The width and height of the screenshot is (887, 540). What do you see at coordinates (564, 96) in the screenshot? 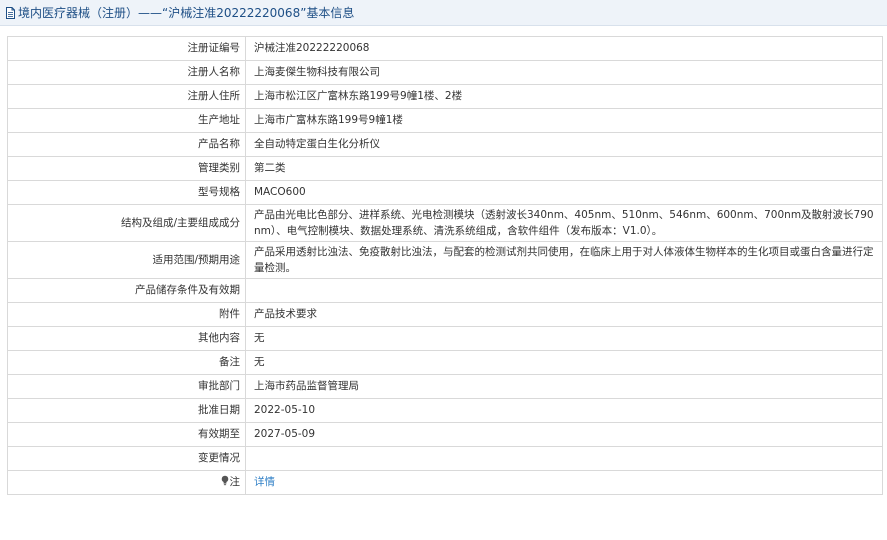
I see `row-value: 上海市松江区广富林东路199号9幢1楼、2楼` at bounding box center [564, 96].